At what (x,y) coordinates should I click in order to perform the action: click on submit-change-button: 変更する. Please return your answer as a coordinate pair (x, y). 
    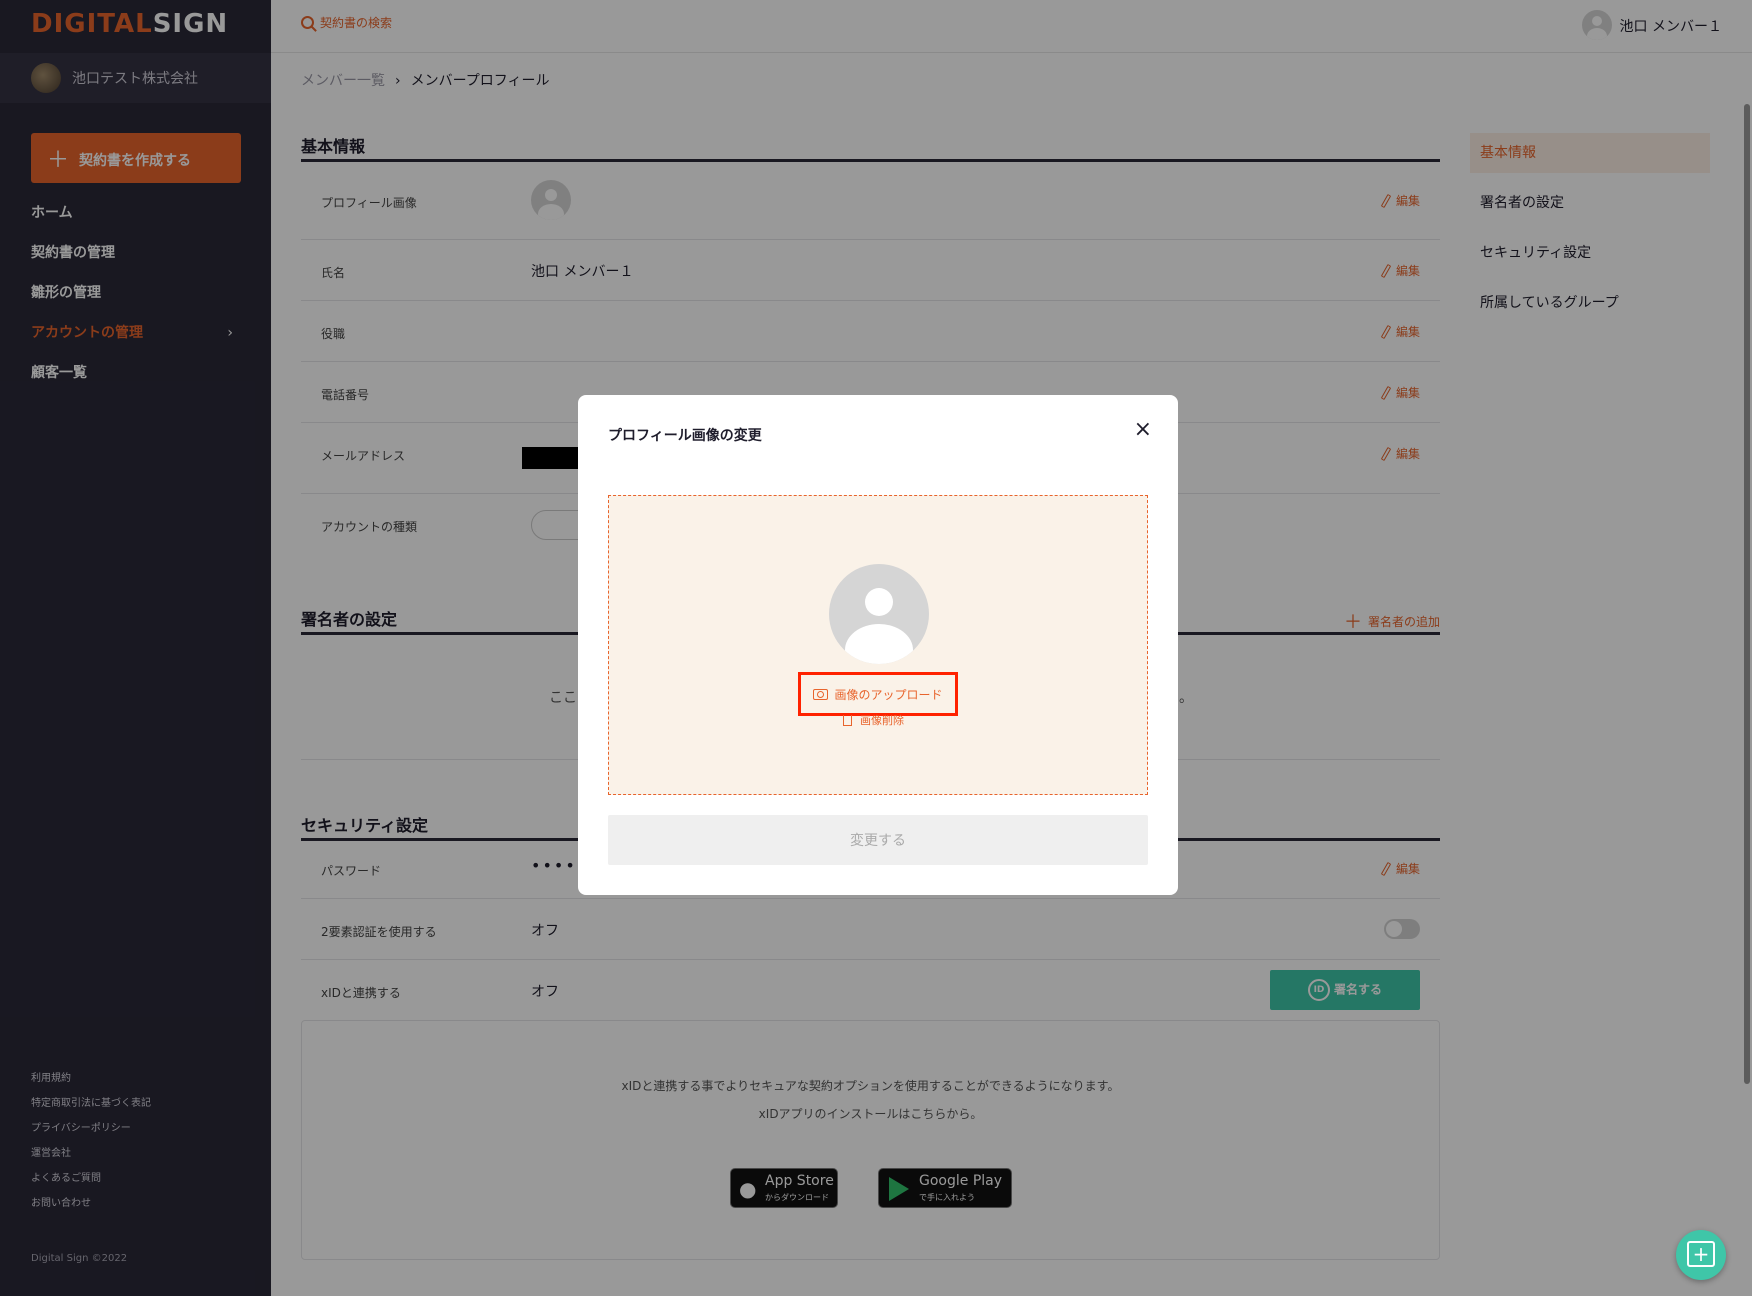
    Looking at the image, I should click on (878, 840).